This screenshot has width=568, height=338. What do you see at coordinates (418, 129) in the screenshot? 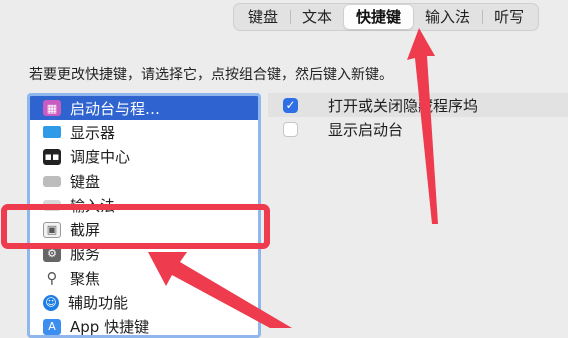
I see `shortcut-row: 显示启动台` at bounding box center [418, 129].